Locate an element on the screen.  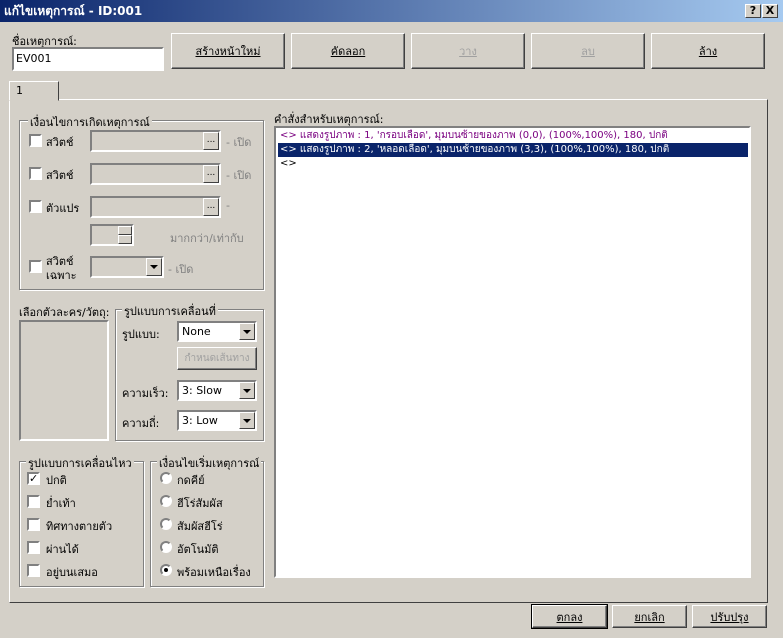
apply-button: ปรับปรุง is located at coordinates (729, 616).